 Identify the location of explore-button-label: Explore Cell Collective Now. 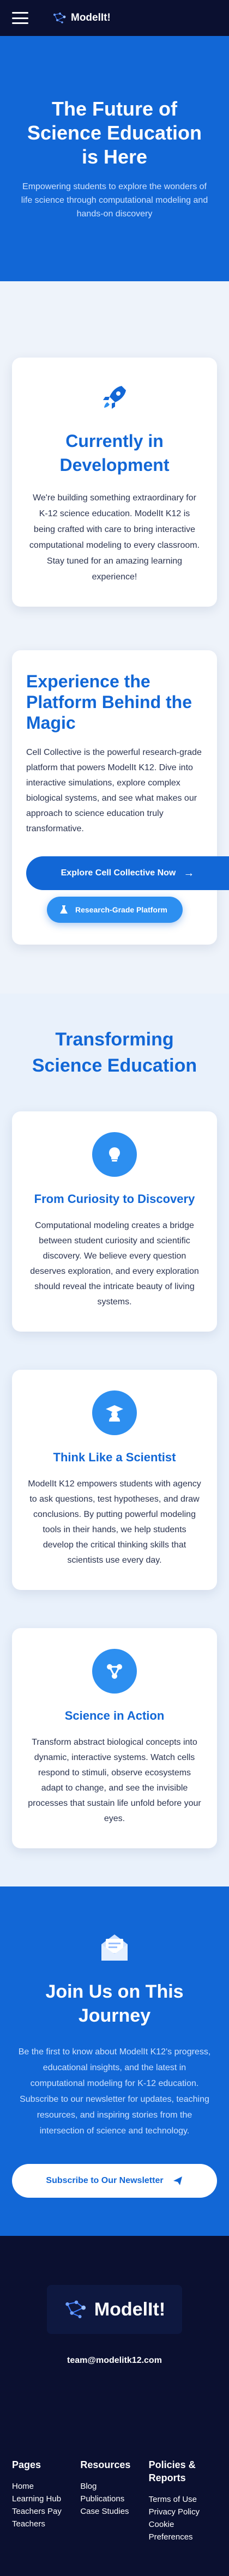
(118, 873).